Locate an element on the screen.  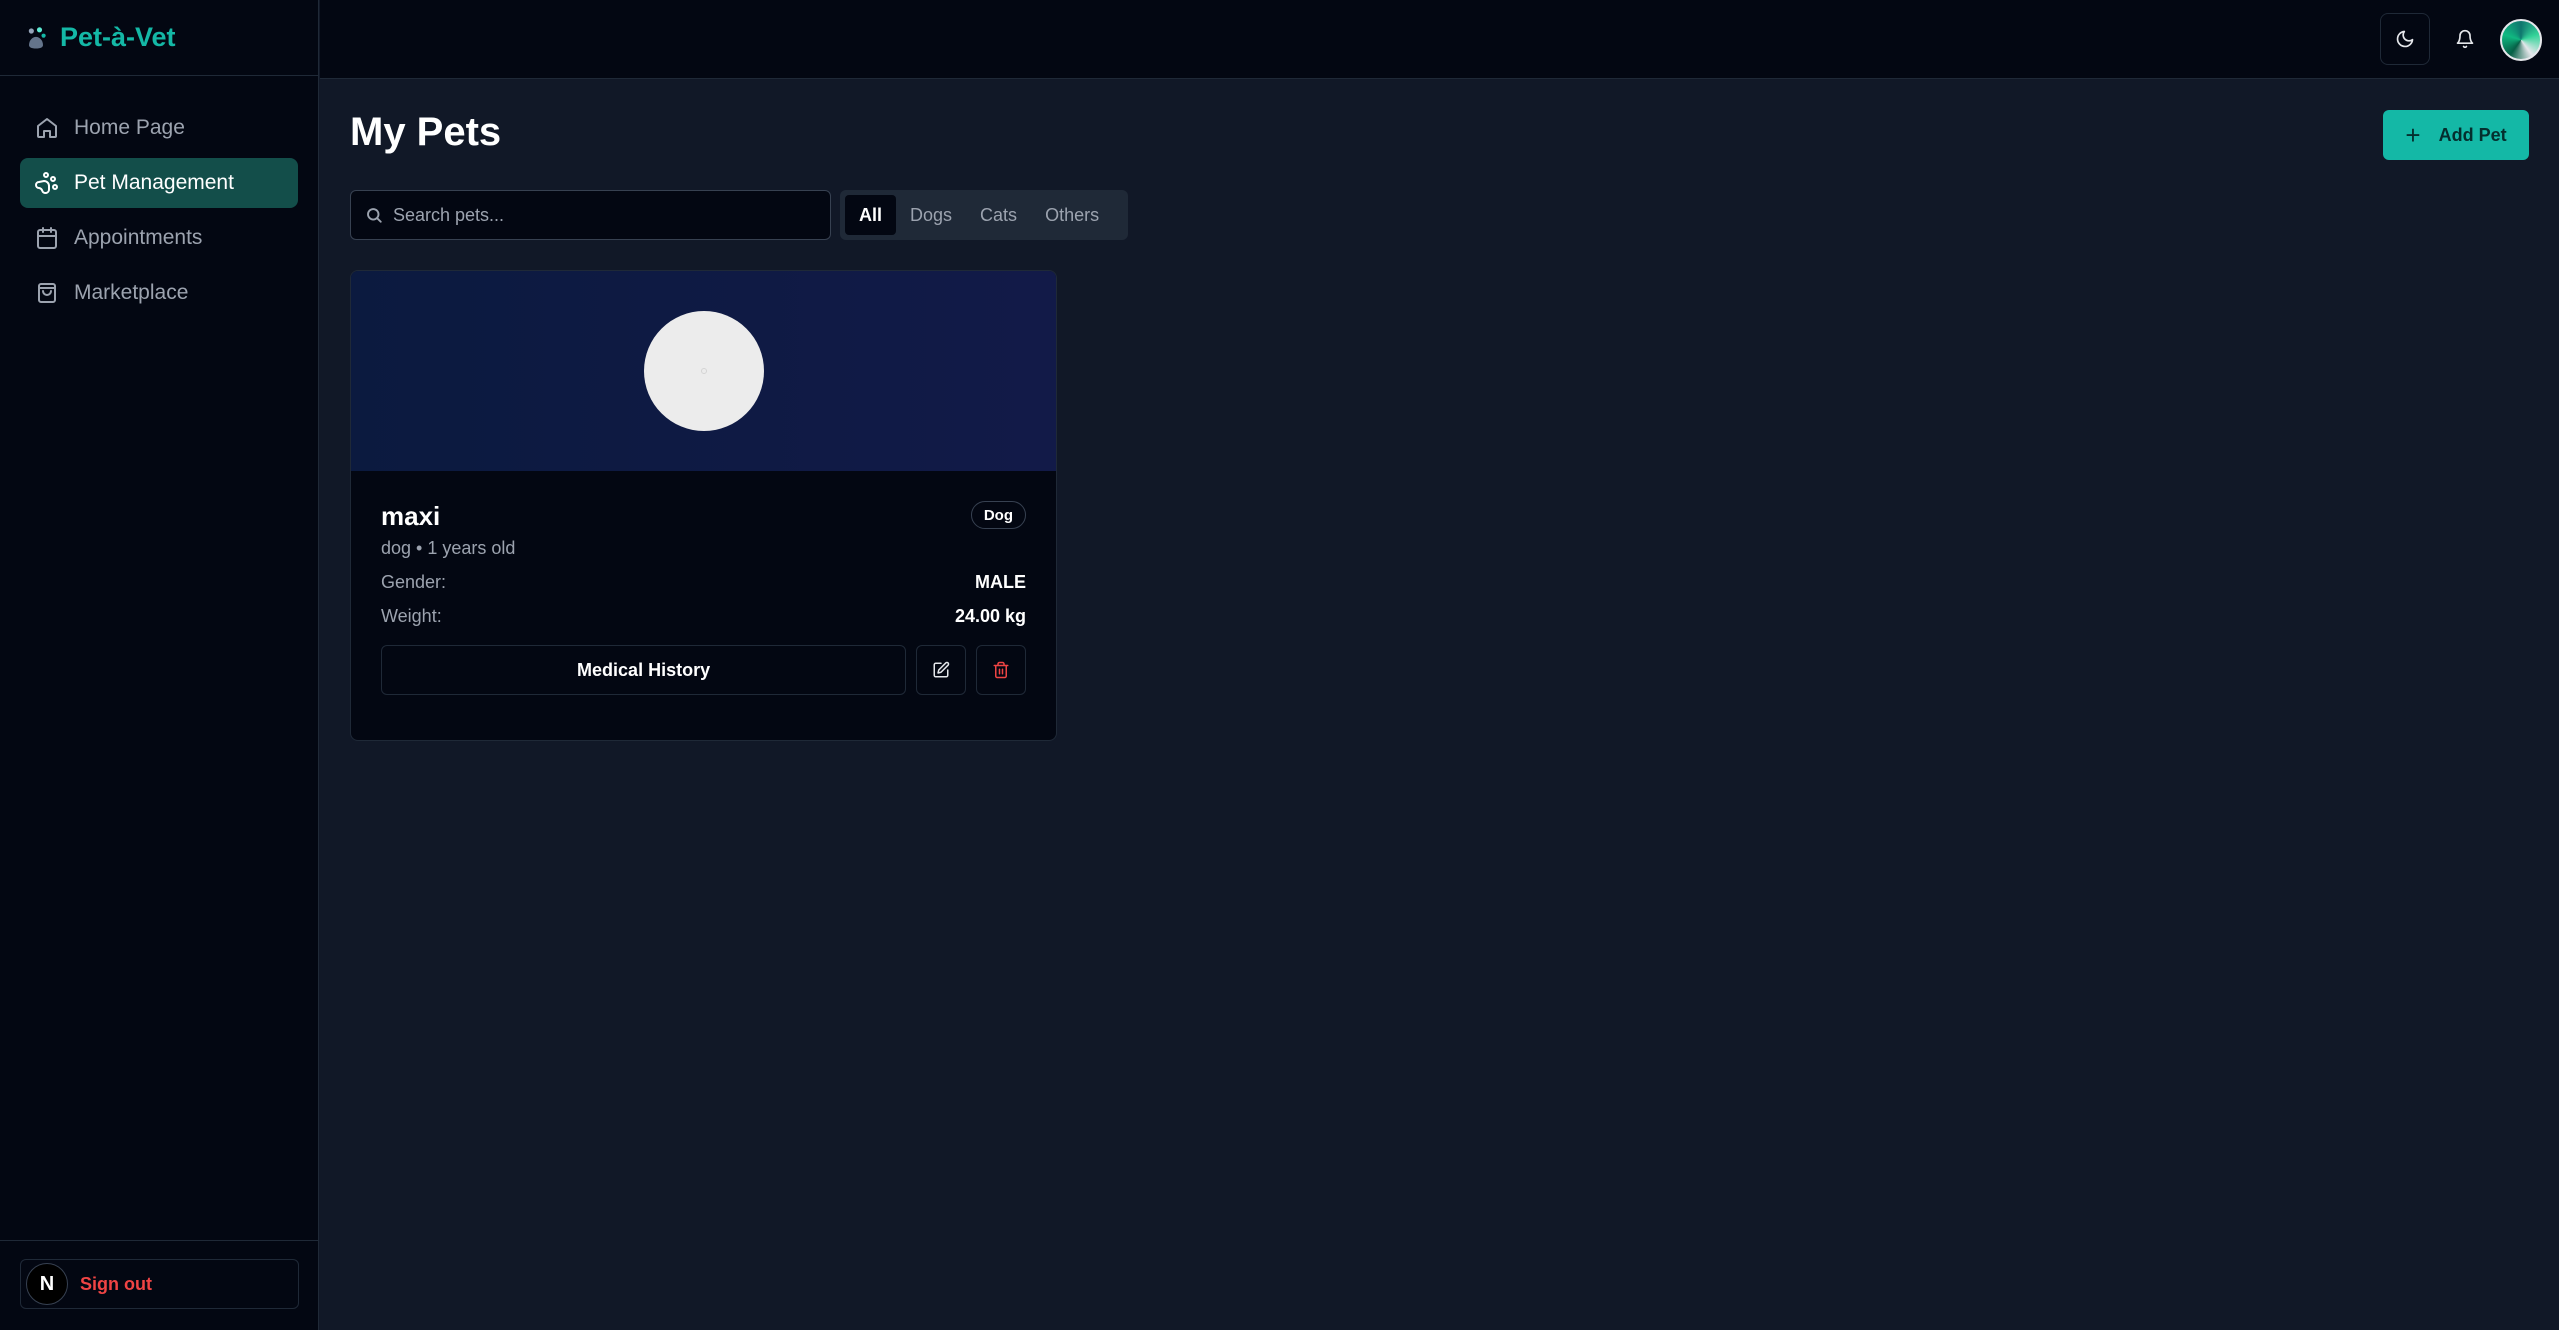
filter-tab-dogs: Dogs is located at coordinates (931, 215).